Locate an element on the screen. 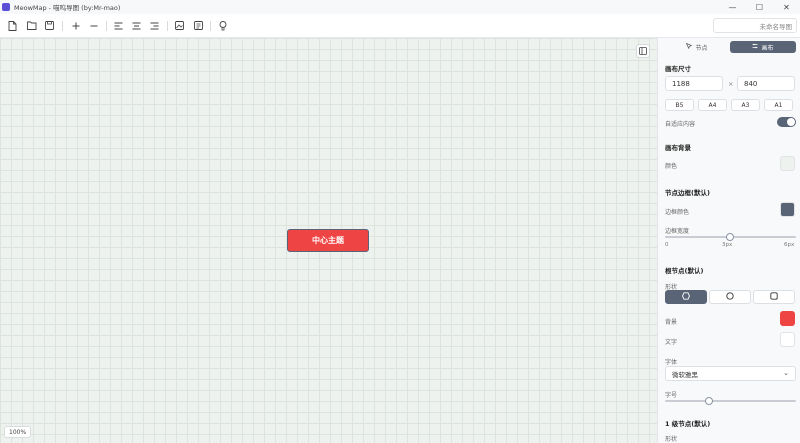 The image size is (800, 443). align-left-icon is located at coordinates (118, 25).